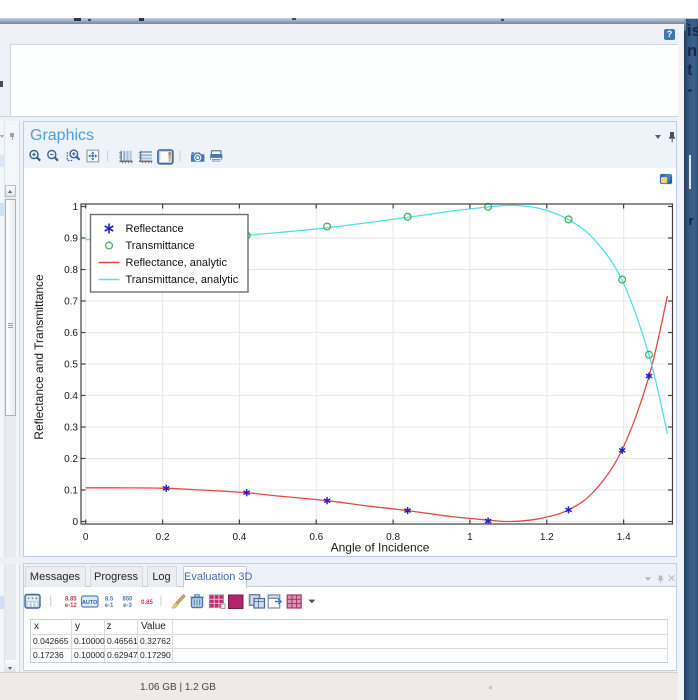 The height and width of the screenshot is (700, 698). Describe the element at coordinates (71, 301) in the screenshot. I see `svg-text: 0.7` at that location.